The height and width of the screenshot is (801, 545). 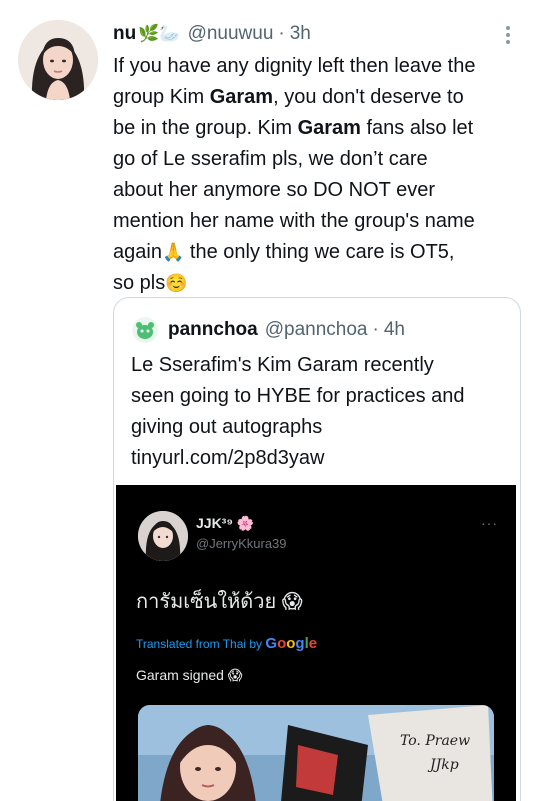 What do you see at coordinates (435, 741) in the screenshot?
I see `handwriting-line-1: To. Praew` at bounding box center [435, 741].